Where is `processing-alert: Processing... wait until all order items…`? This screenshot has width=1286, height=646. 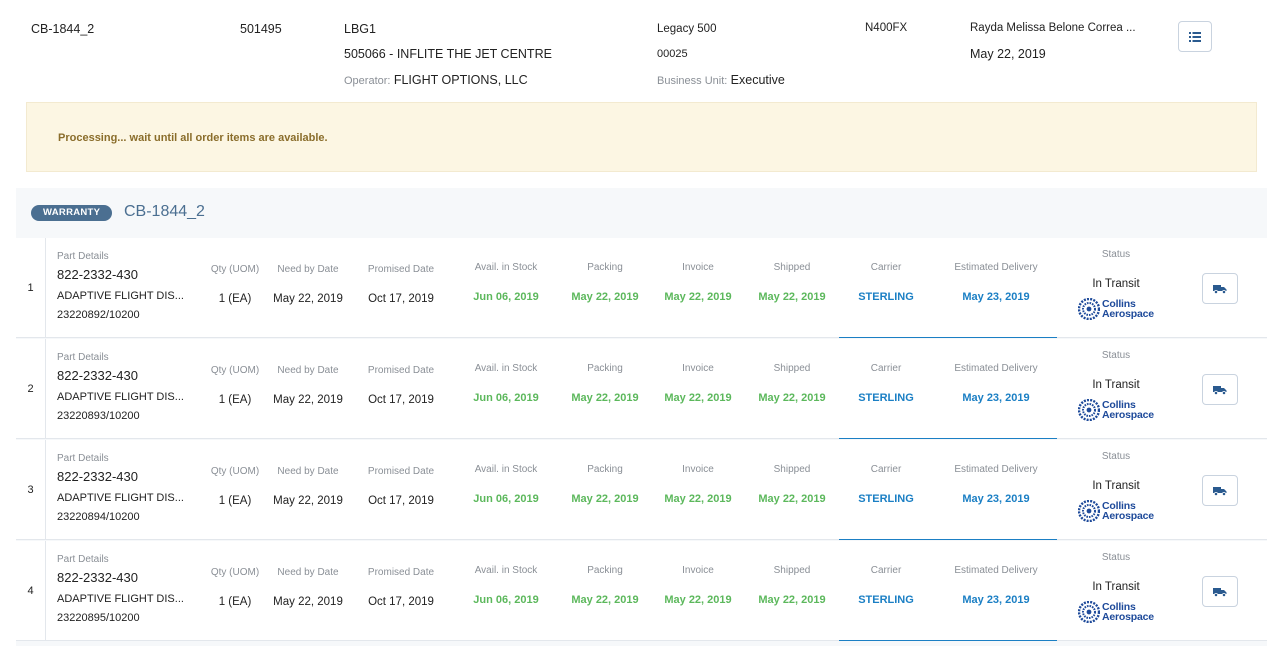 processing-alert: Processing... wait until all order items… is located at coordinates (641, 137).